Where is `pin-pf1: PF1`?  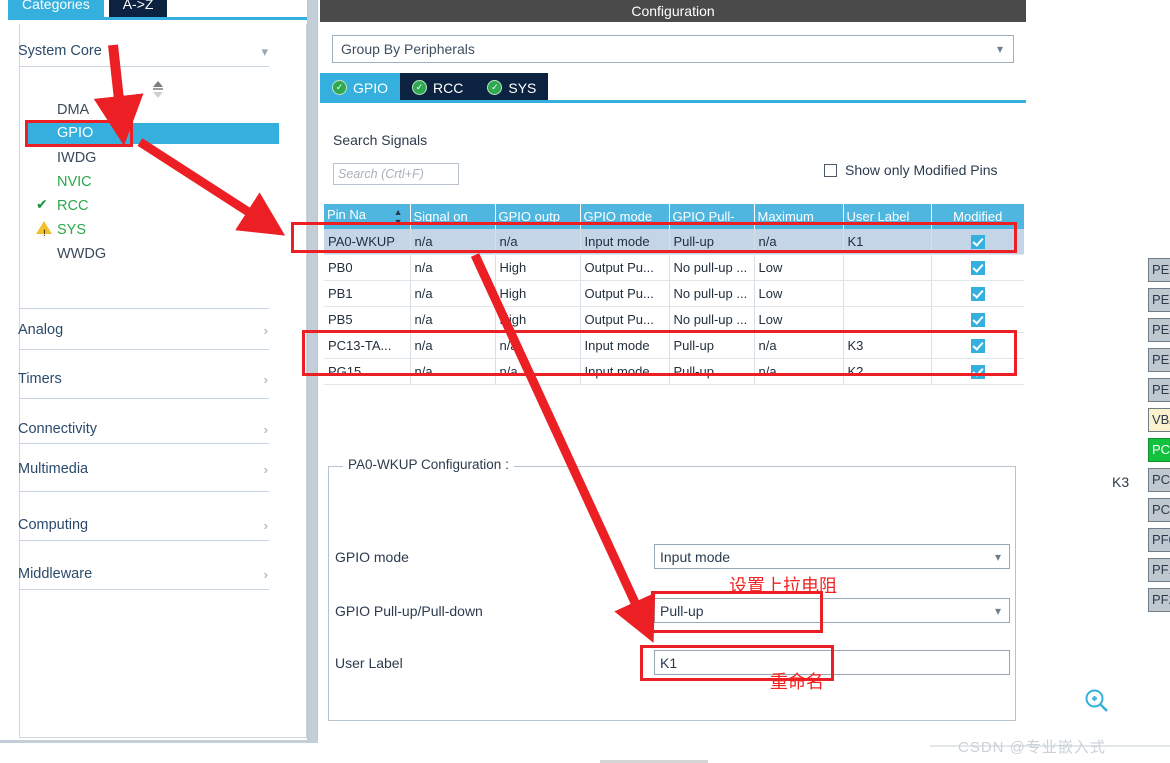 pin-pf1: PF1 is located at coordinates (1159, 570).